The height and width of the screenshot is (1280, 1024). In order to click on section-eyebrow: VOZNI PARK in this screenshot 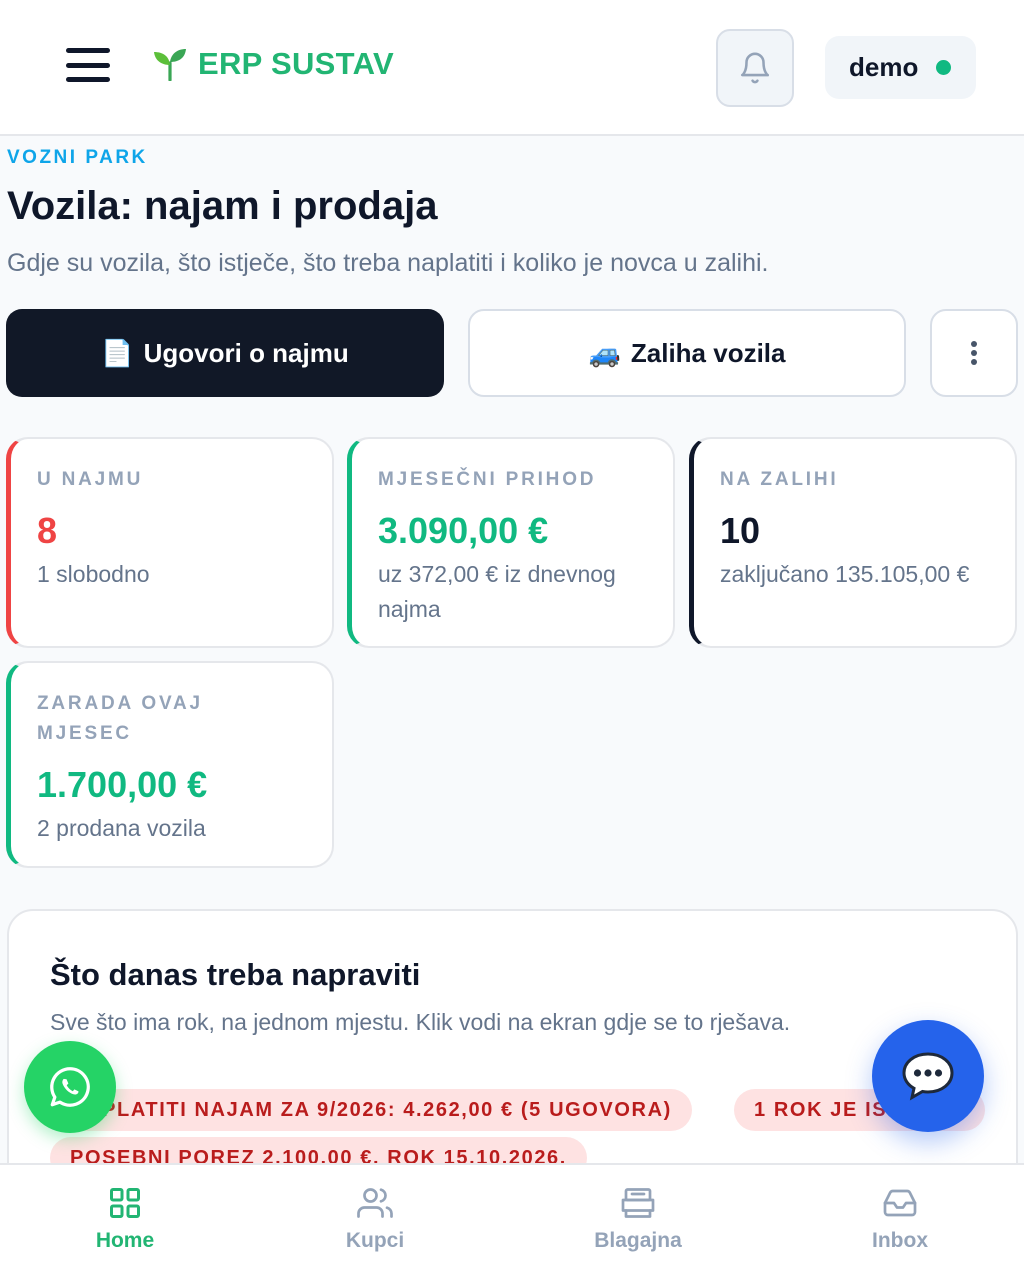, I will do `click(77, 157)`.